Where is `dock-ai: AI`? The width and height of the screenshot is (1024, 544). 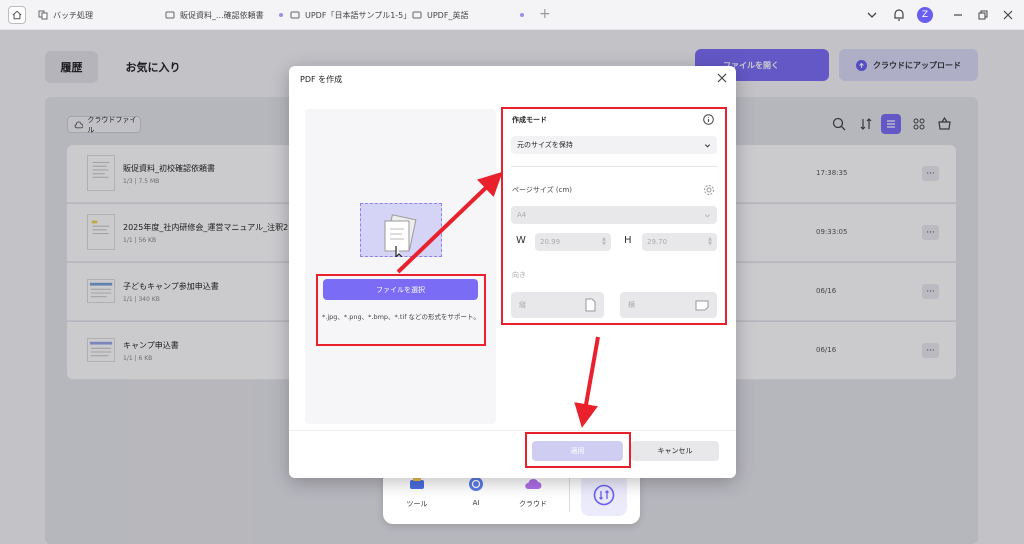
dock-ai: AI is located at coordinates (476, 491).